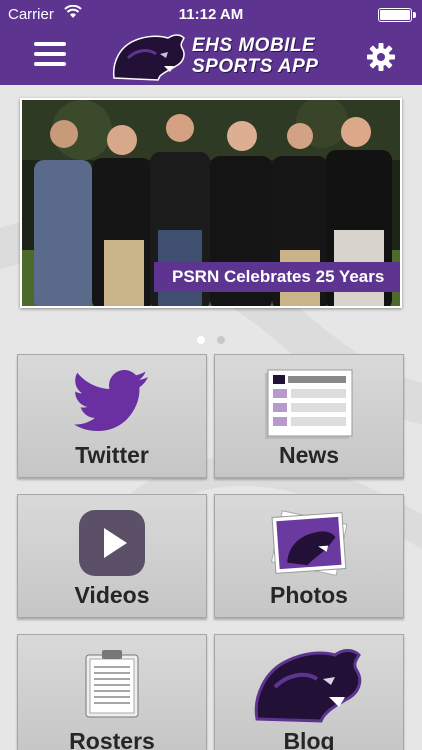 This screenshot has width=422, height=750. I want to click on twitter-tile: Twitter, so click(112, 416).